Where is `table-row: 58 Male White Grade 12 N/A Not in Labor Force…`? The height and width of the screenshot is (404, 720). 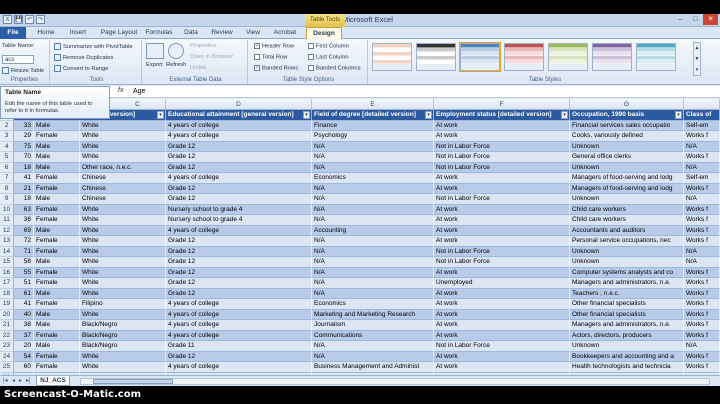 table-row: 58 Male White Grade 12 N/A Not in Labor Force… is located at coordinates (367, 262).